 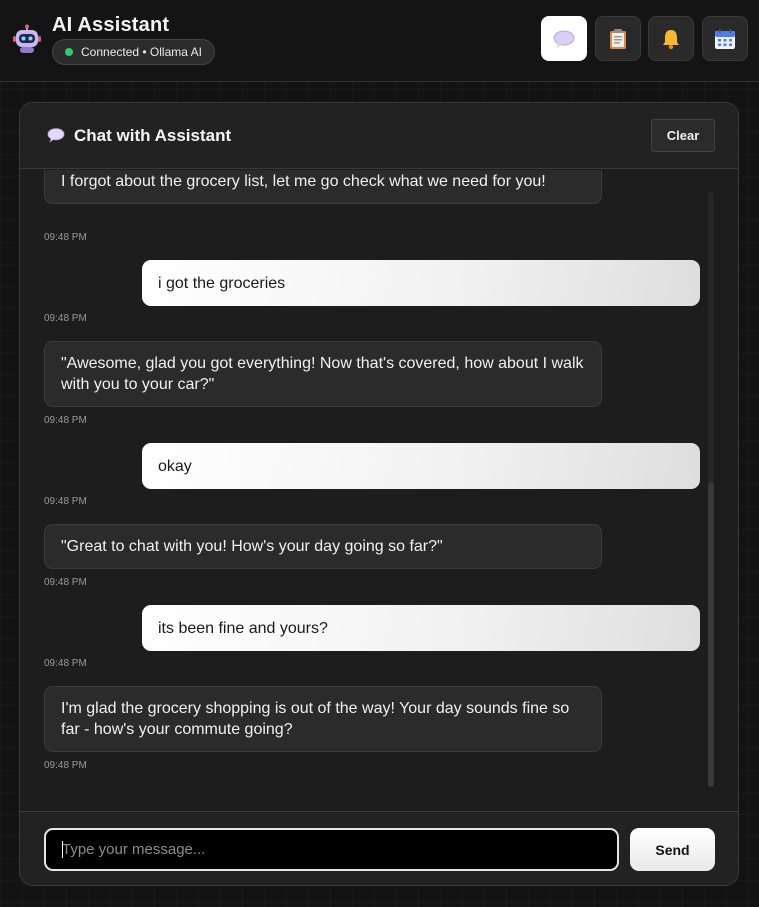 I want to click on connection-status-text: Connected • Ollama AI, so click(x=141, y=52).